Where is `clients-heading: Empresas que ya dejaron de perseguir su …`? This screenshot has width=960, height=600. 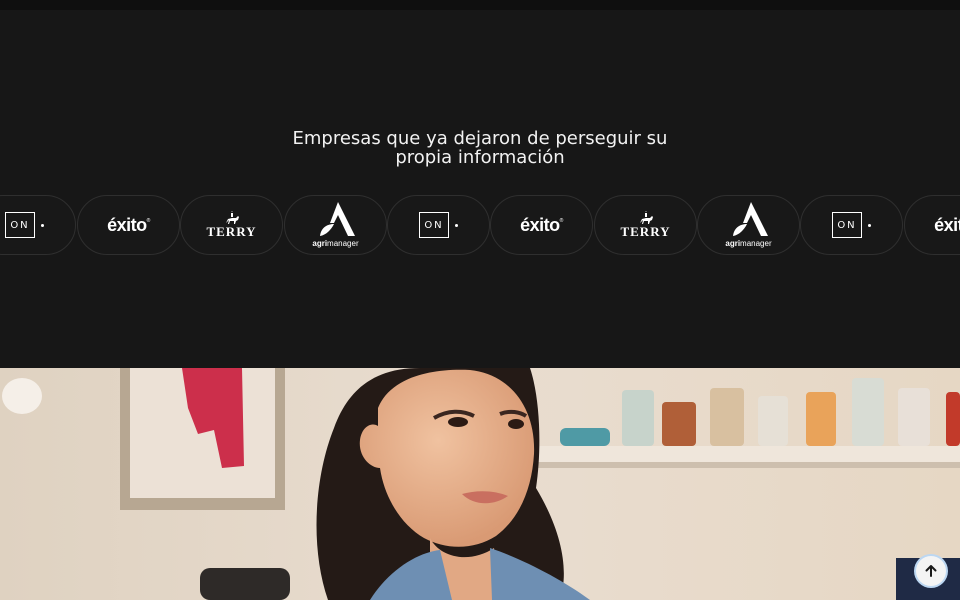 clients-heading: Empresas que ya dejaron de perseguir su … is located at coordinates (480, 148).